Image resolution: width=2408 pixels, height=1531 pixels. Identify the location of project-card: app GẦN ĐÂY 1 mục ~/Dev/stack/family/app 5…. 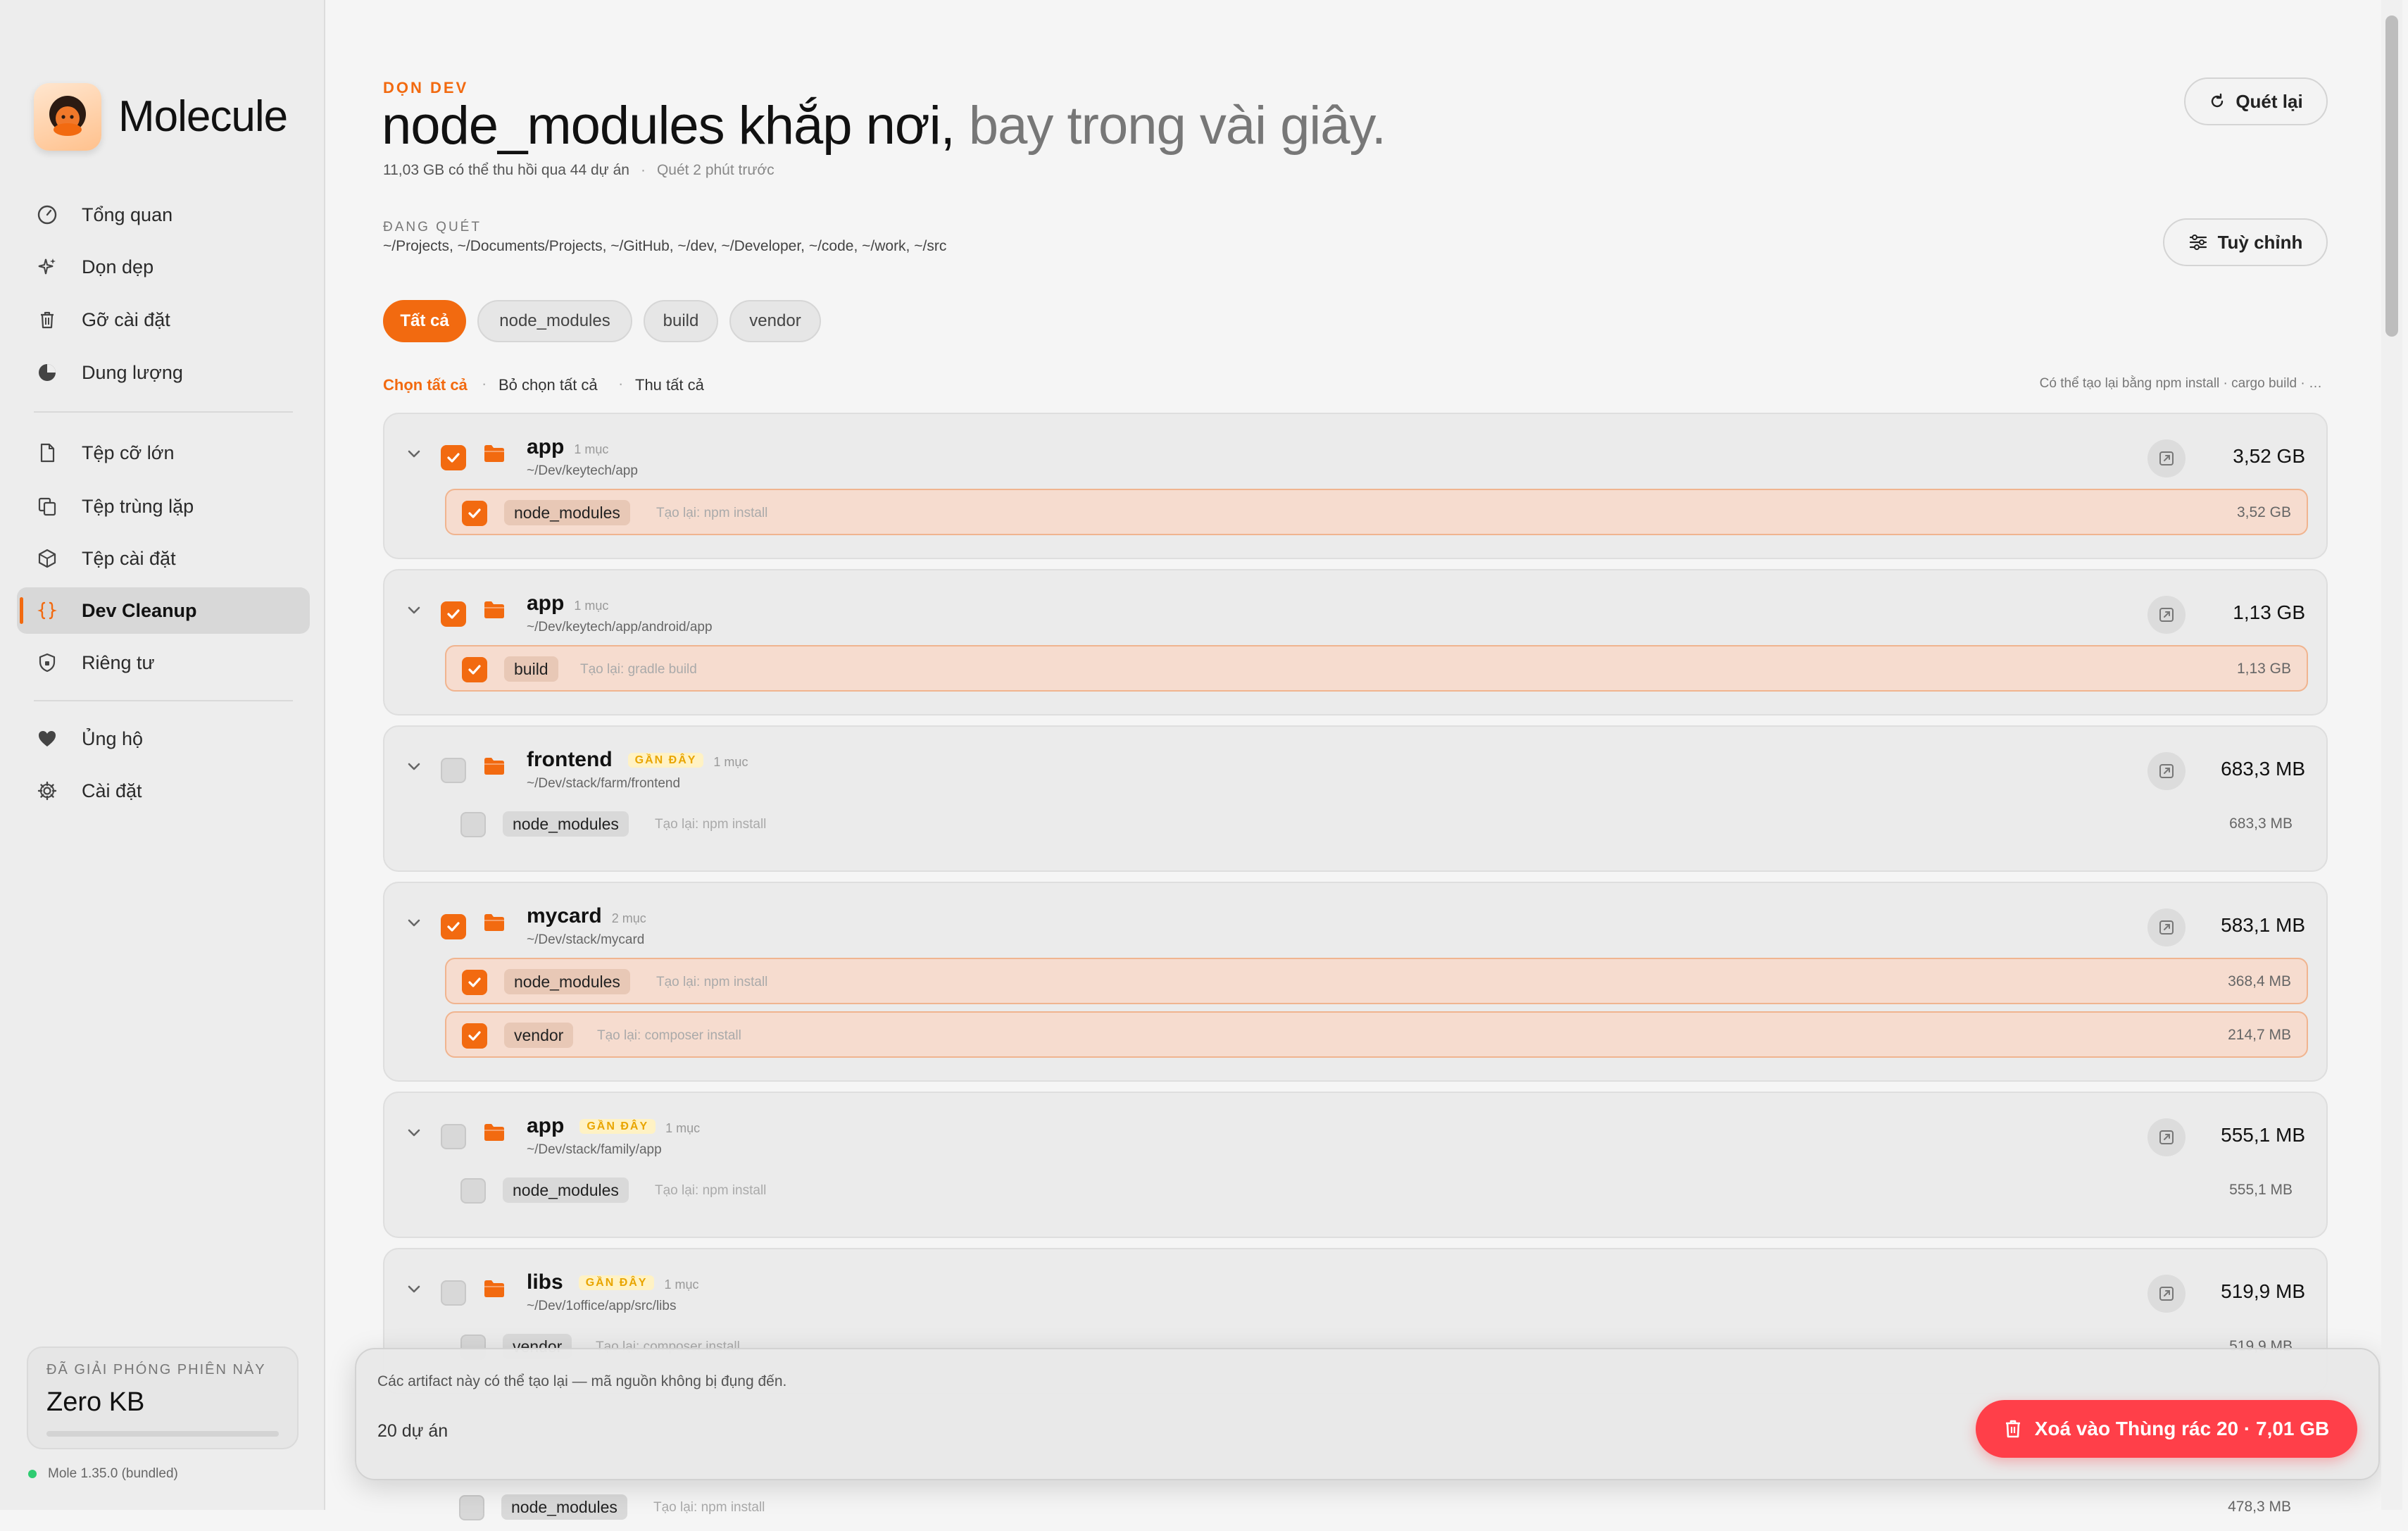
(1355, 1165).